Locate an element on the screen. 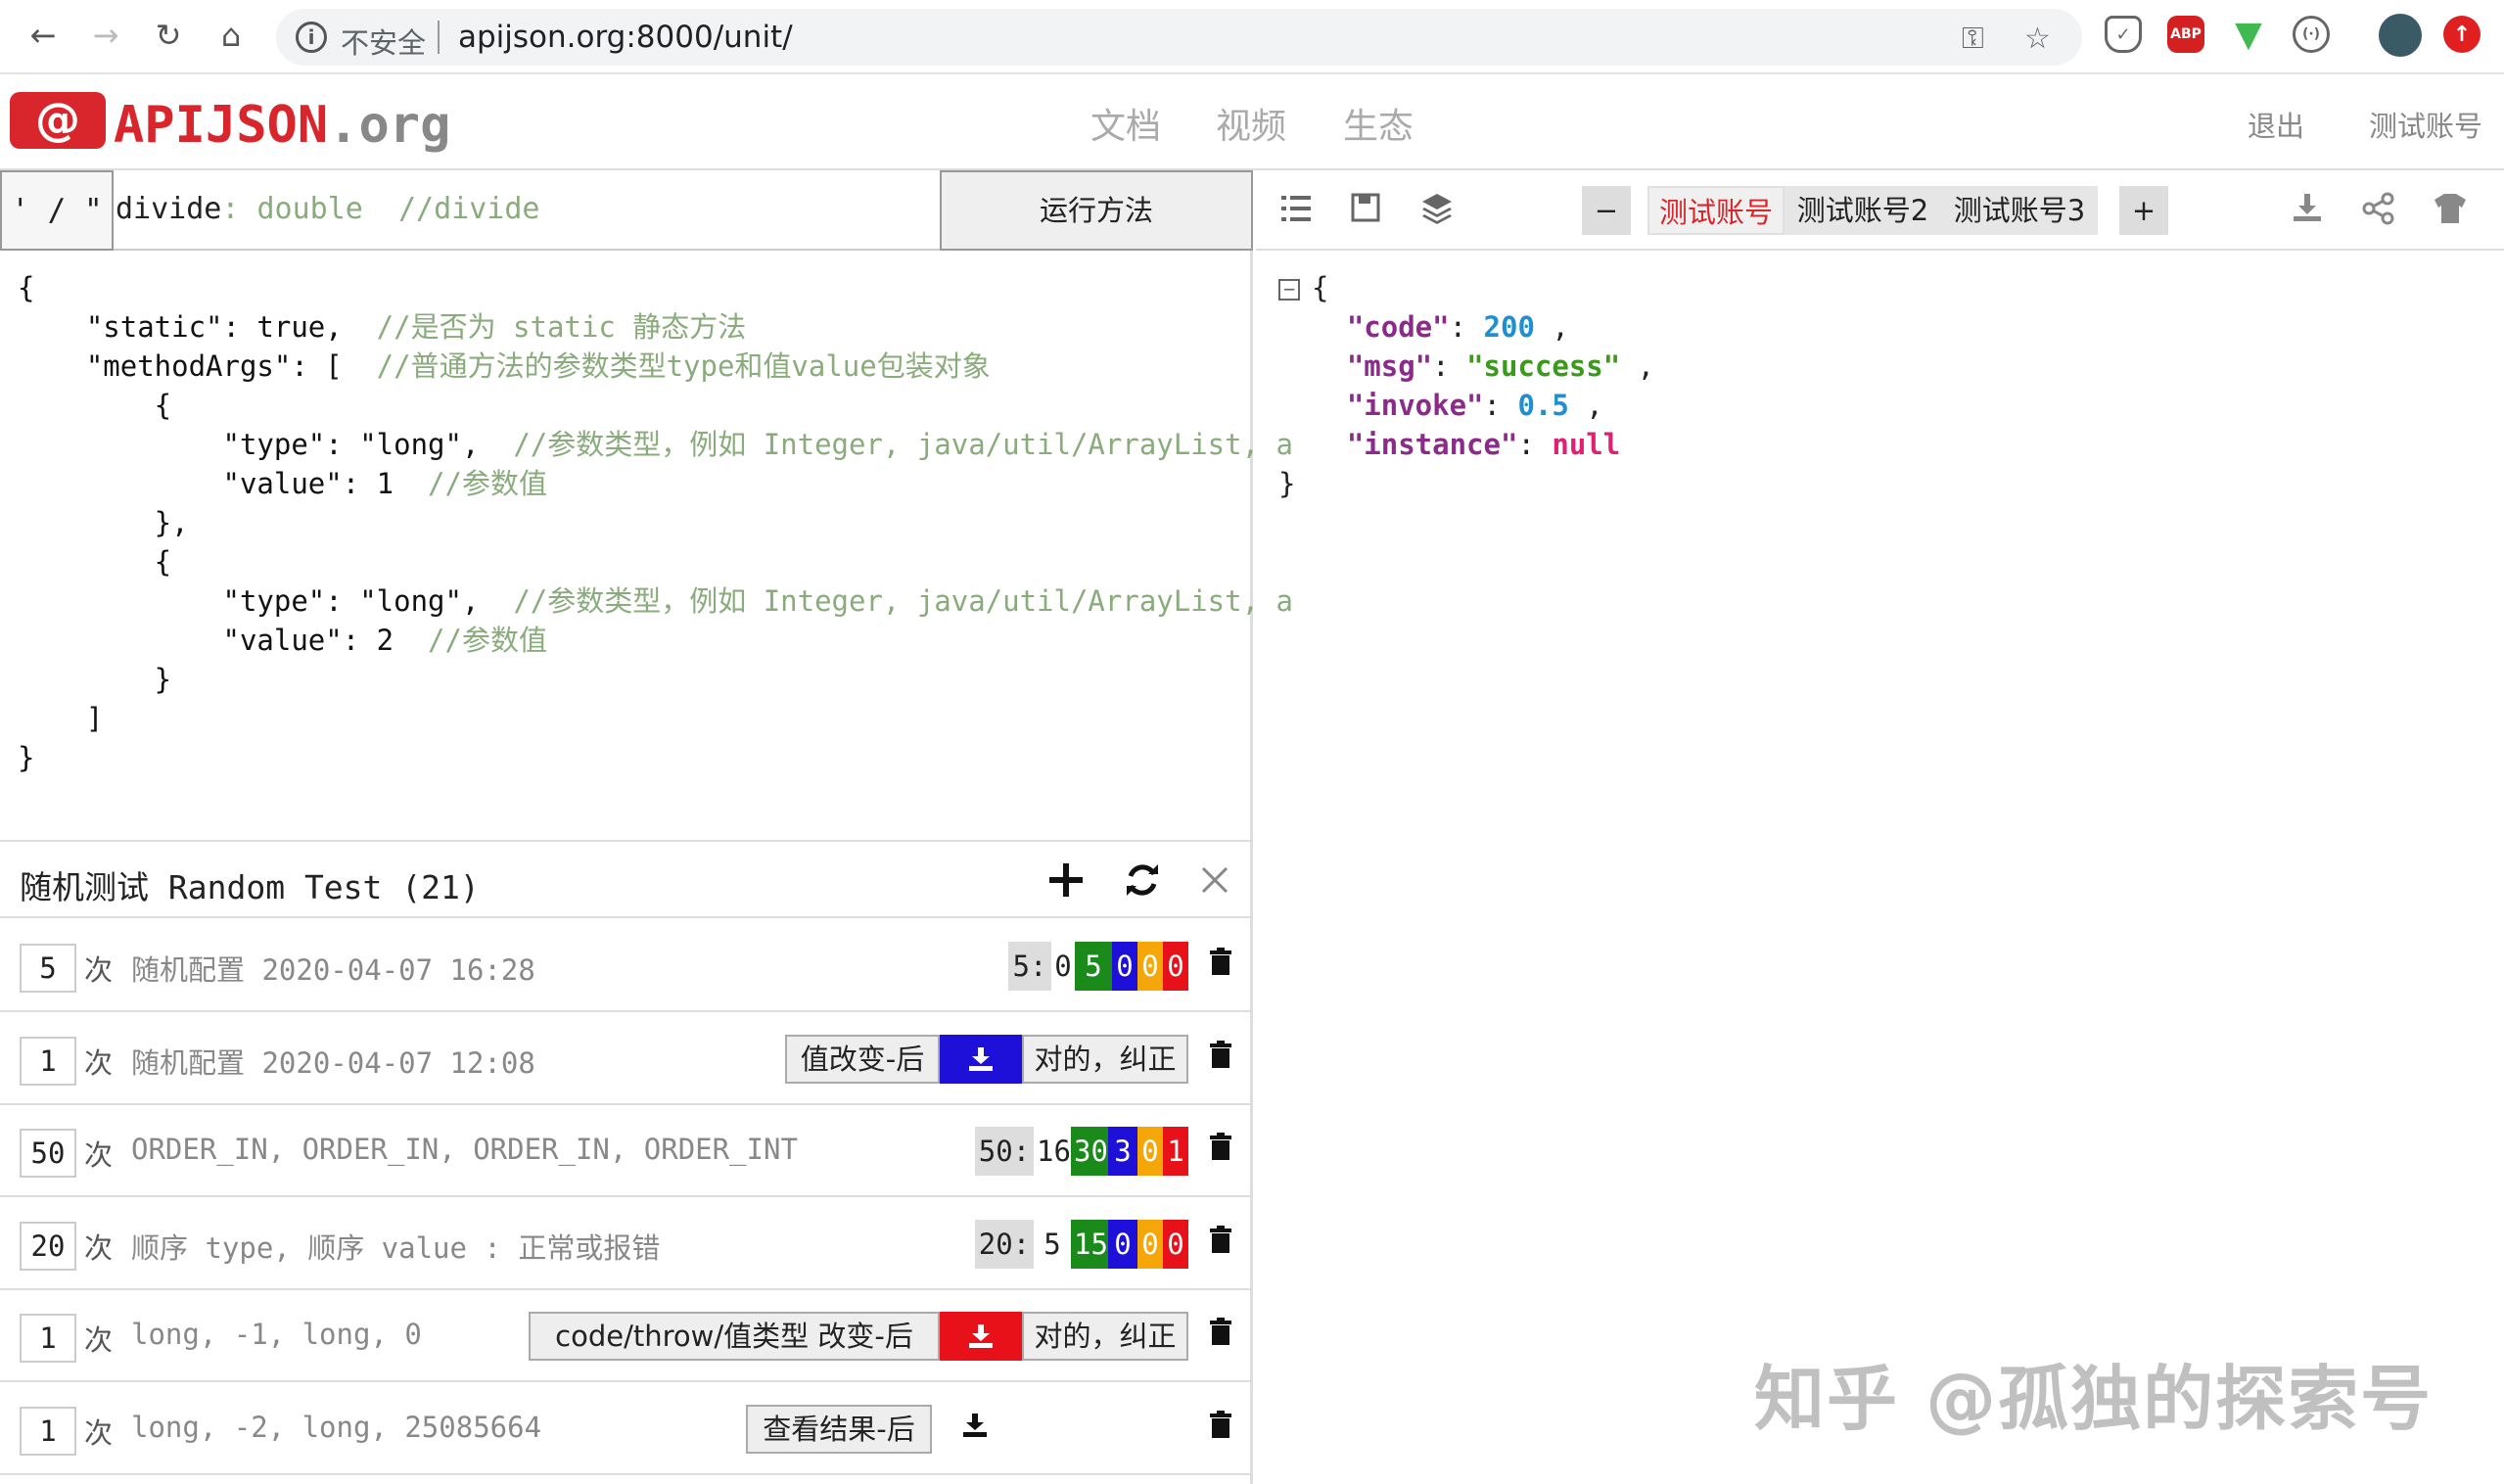 Image resolution: width=2504 pixels, height=1484 pixels. glasses-icon: (·) is located at coordinates (2312, 34).